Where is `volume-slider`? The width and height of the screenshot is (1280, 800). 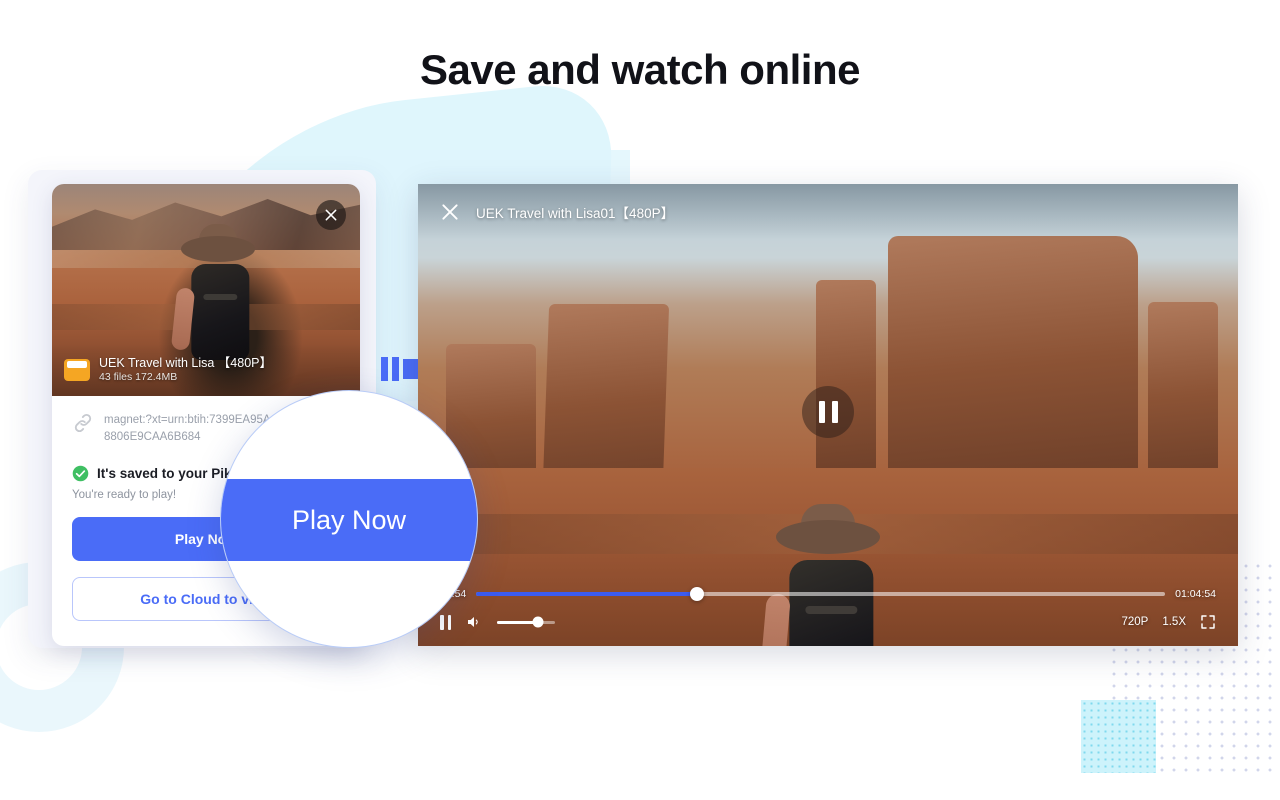 volume-slider is located at coordinates (526, 622).